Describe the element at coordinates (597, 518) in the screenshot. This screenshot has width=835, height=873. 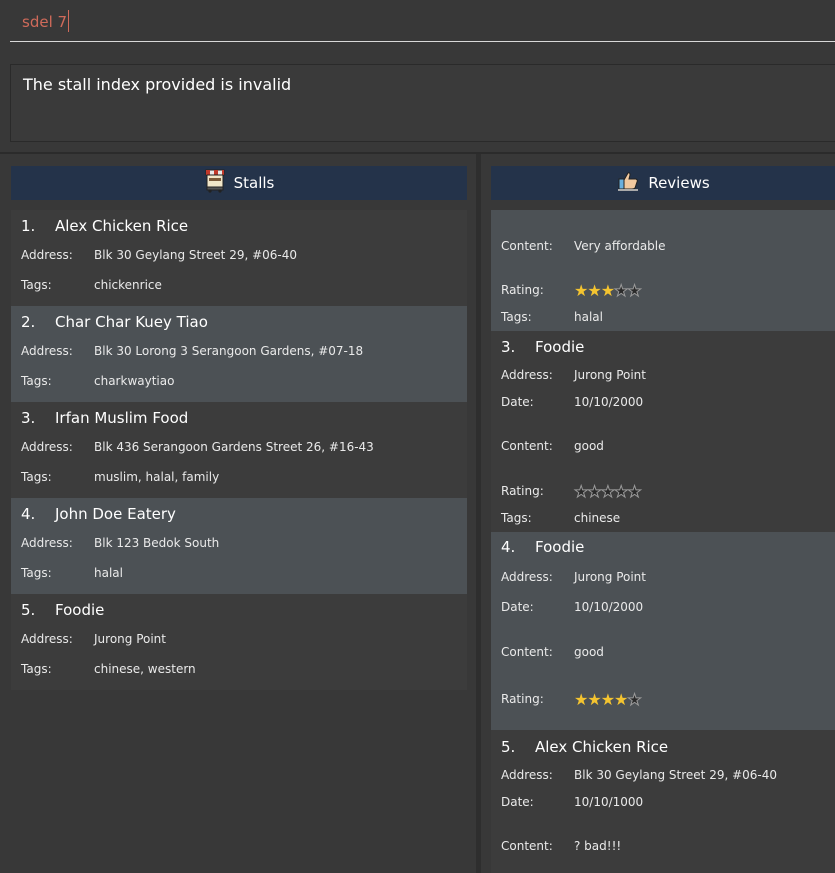
I see `review-tags: chinese` at that location.